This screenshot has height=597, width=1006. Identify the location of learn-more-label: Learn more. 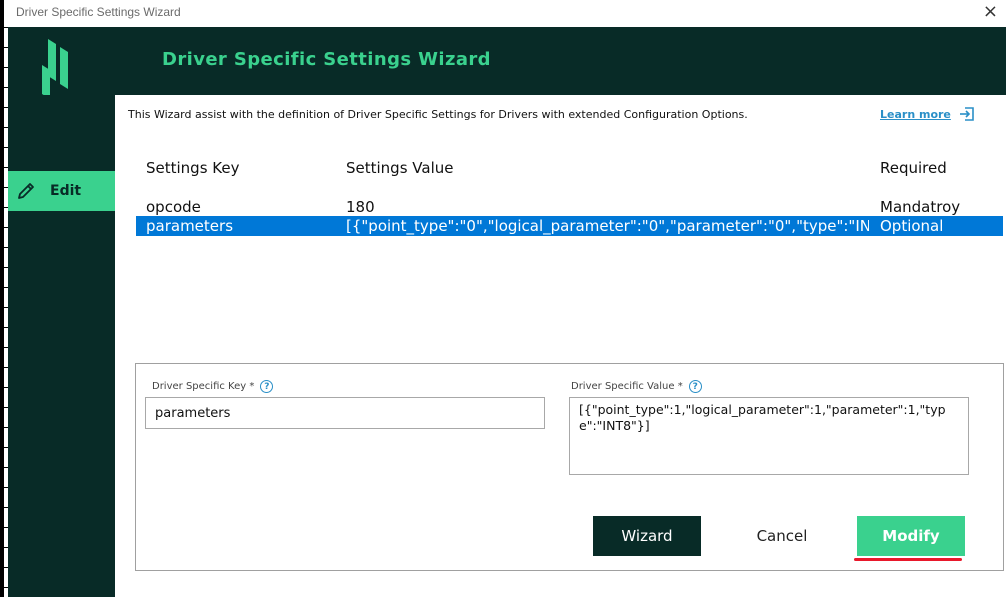
(915, 114).